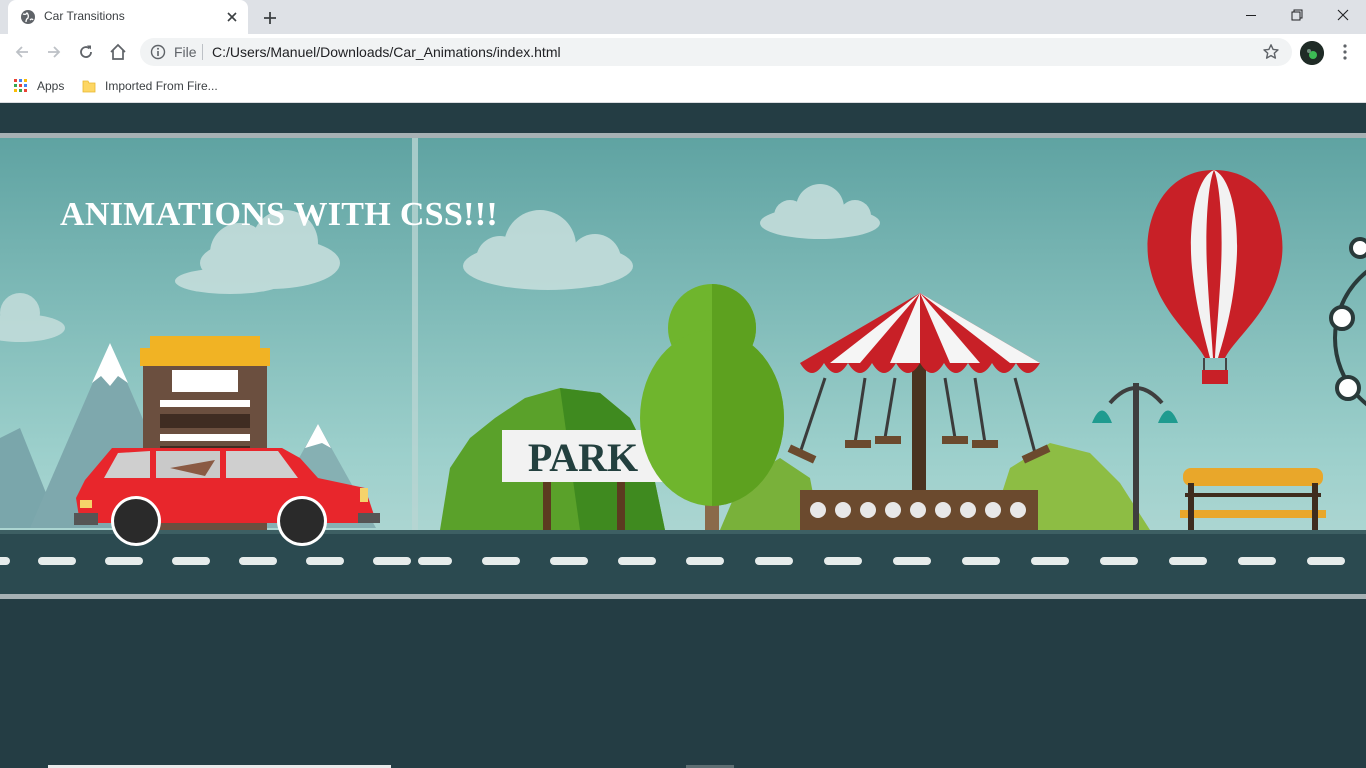  What do you see at coordinates (1345, 52) in the screenshot?
I see `more-menu-icon` at bounding box center [1345, 52].